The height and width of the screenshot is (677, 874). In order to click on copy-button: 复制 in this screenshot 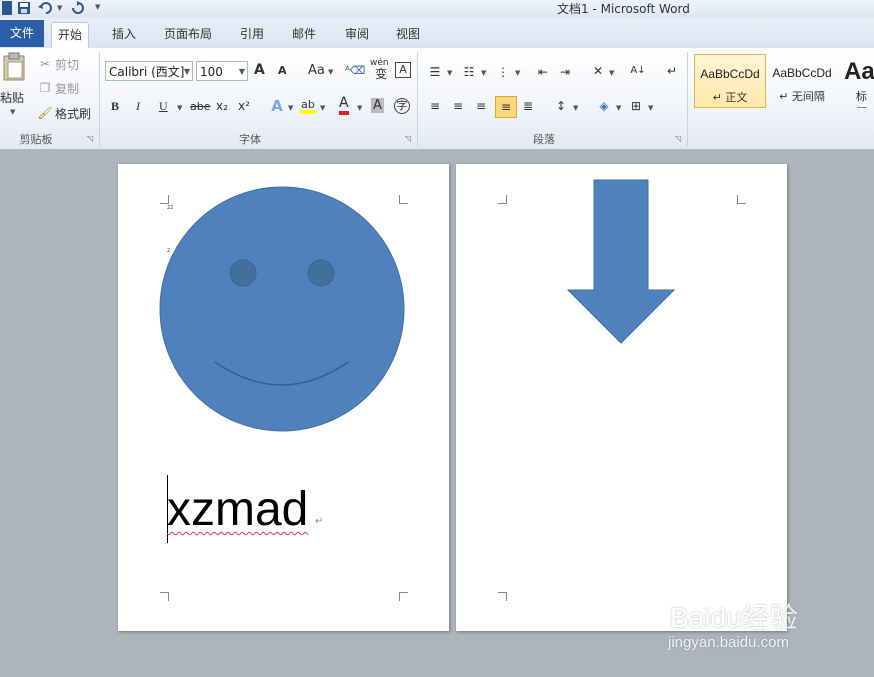, I will do `click(67, 88)`.